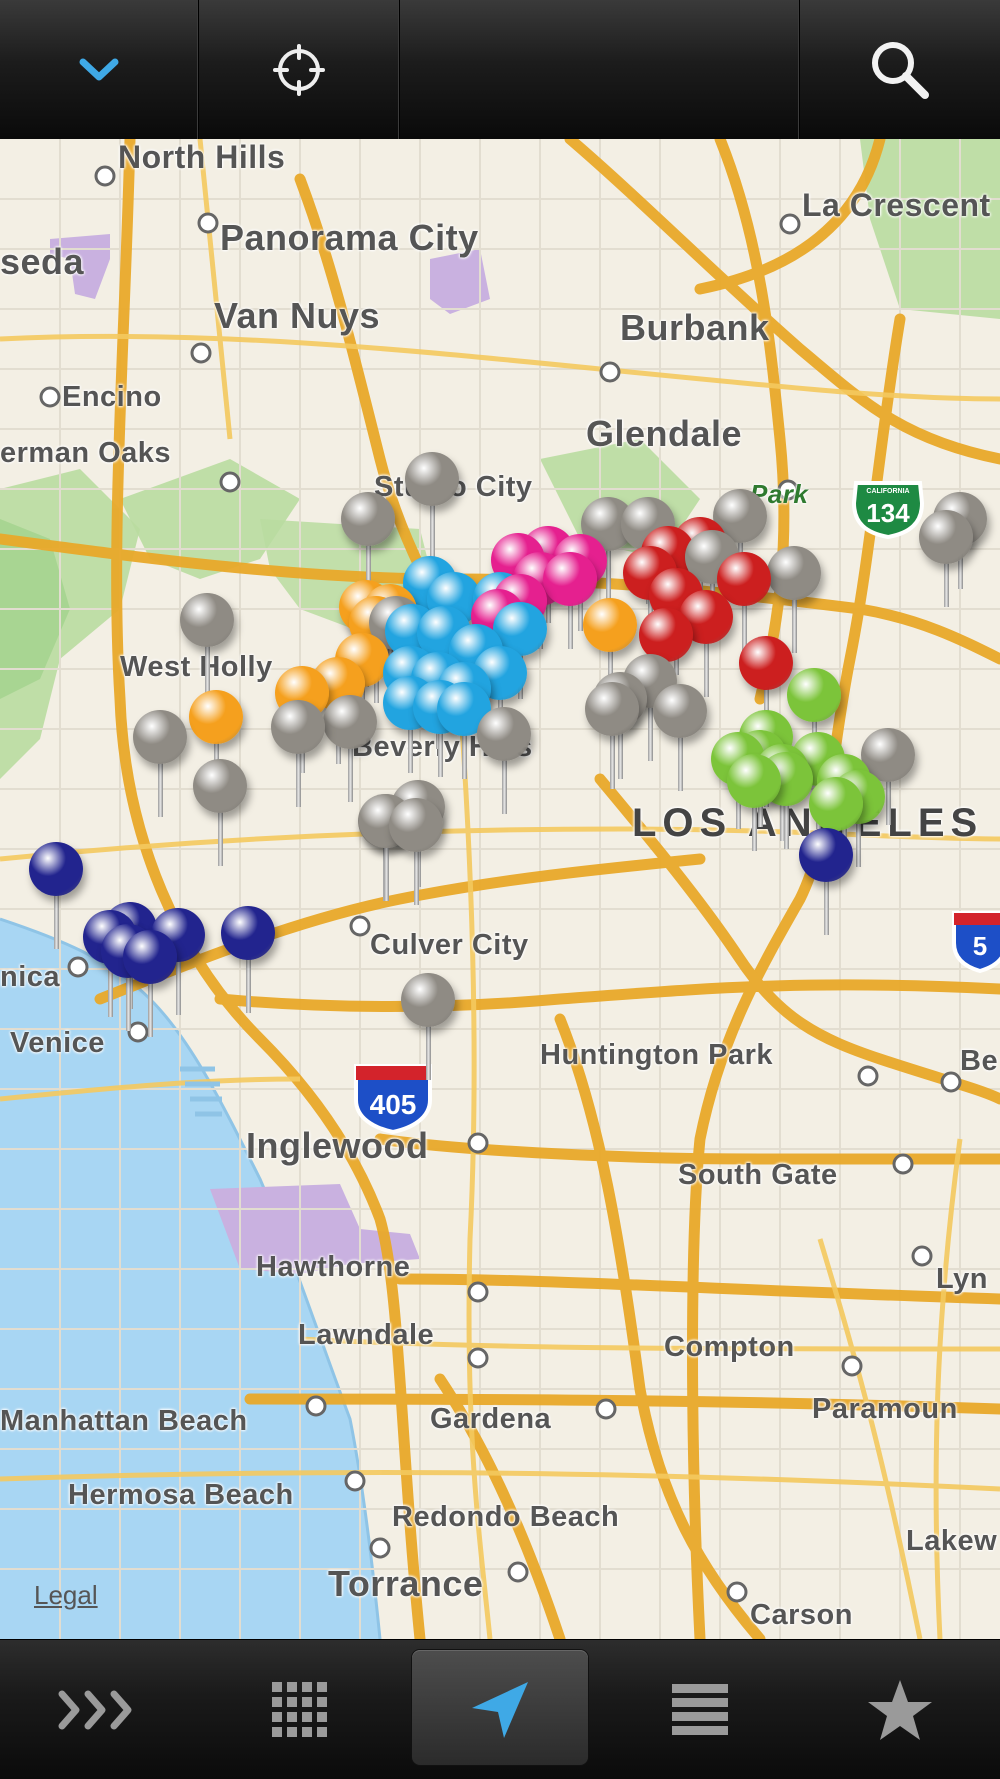 Image resolution: width=1000 pixels, height=1779 pixels. Describe the element at coordinates (979, 1061) in the screenshot. I see `label-bell: Be` at that location.